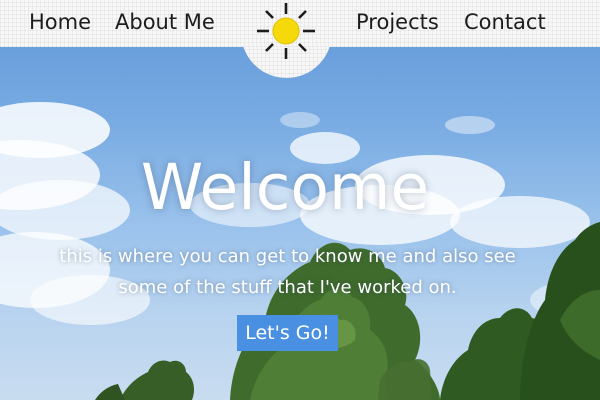  I want to click on nav-link-projects: Projects, so click(397, 22).